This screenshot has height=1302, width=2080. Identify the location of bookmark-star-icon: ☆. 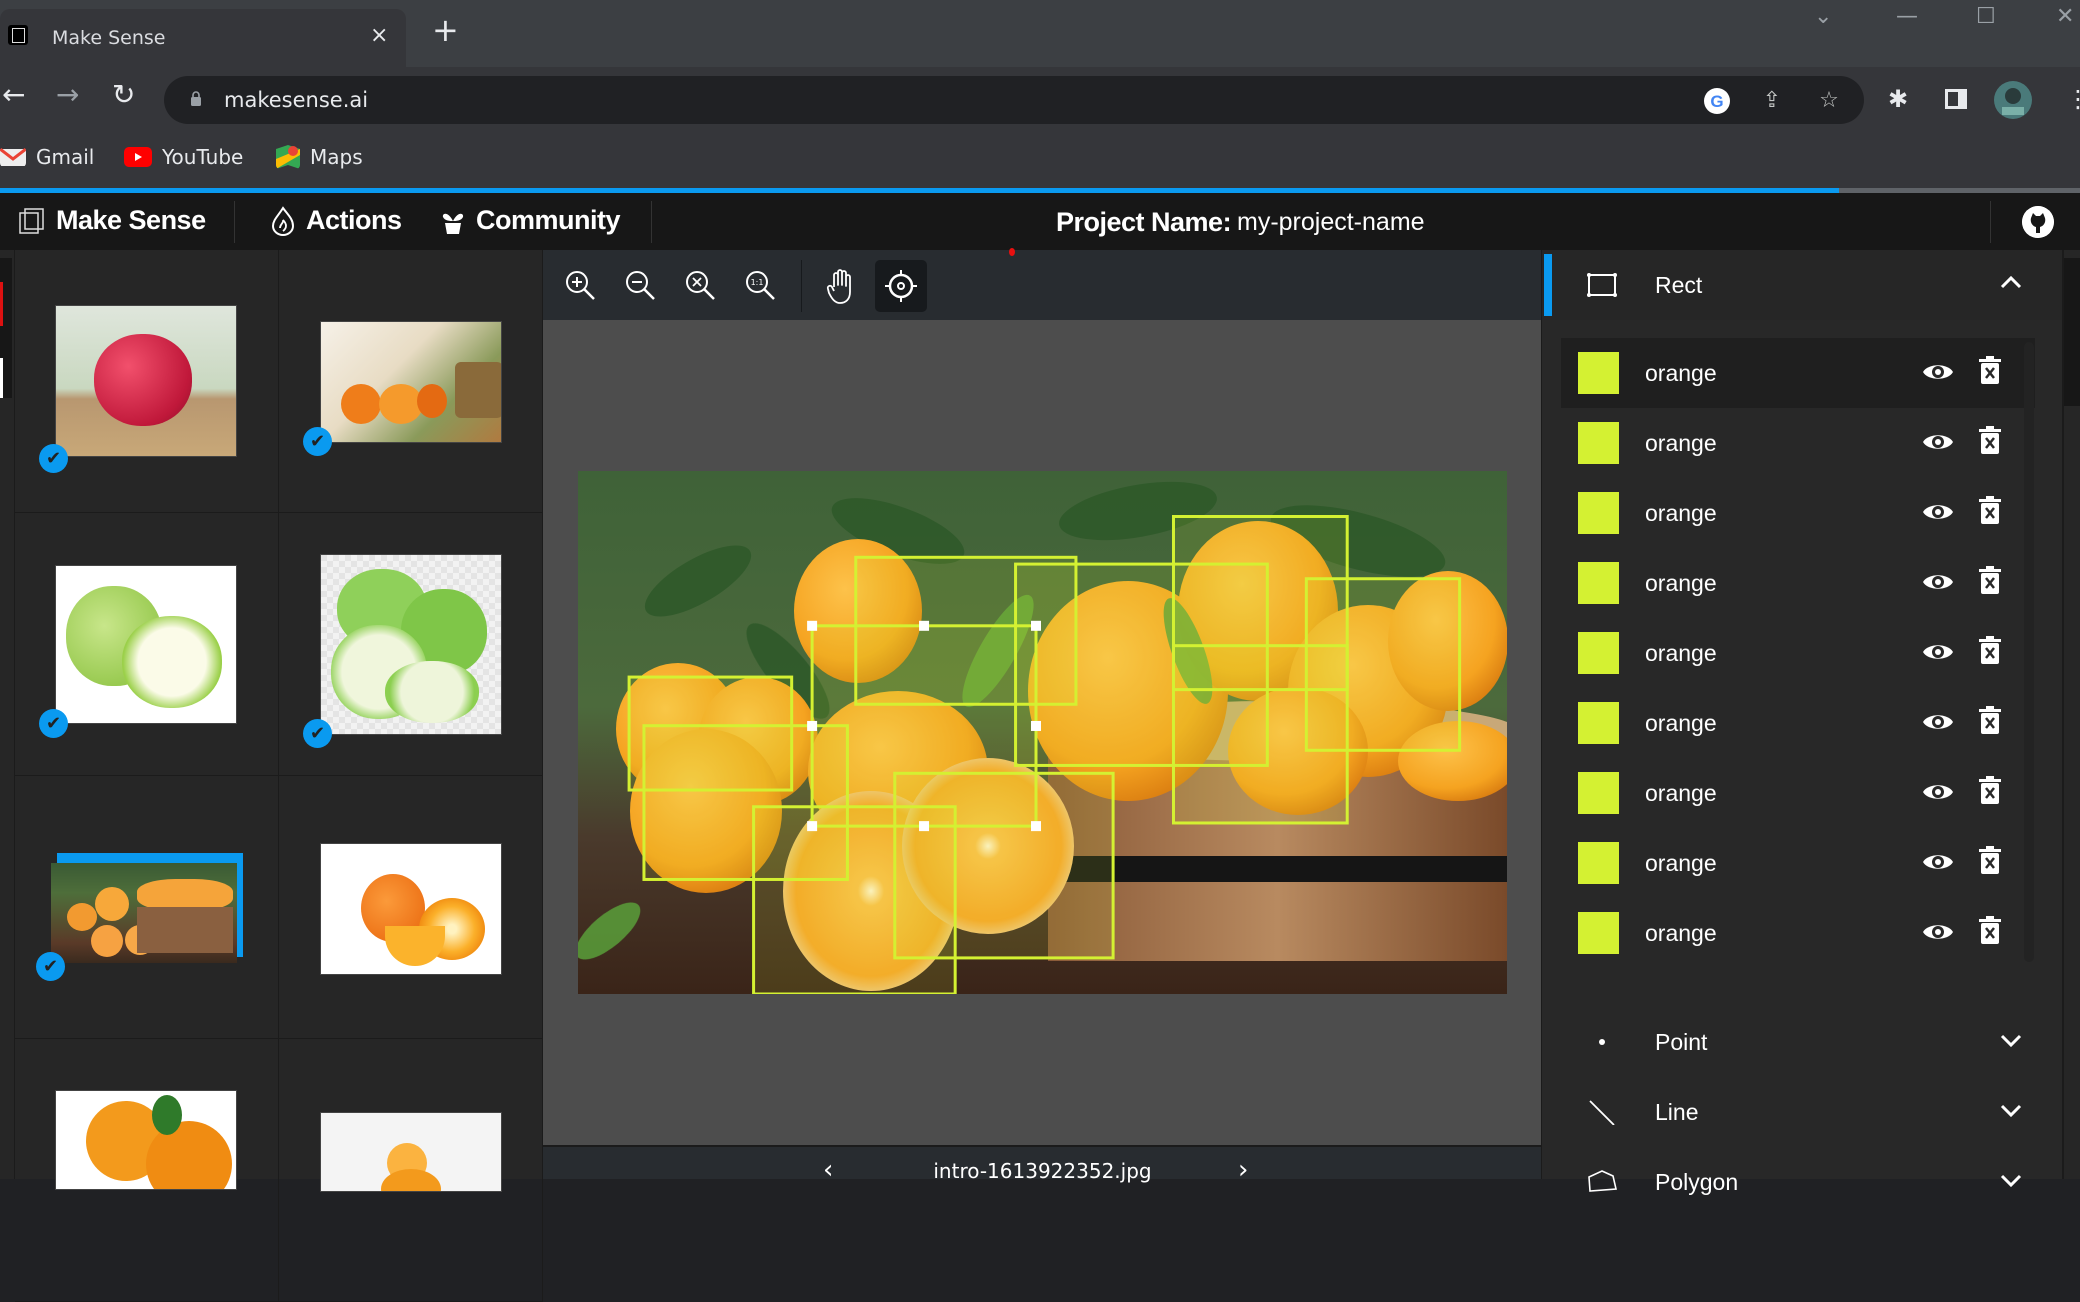
(1829, 101).